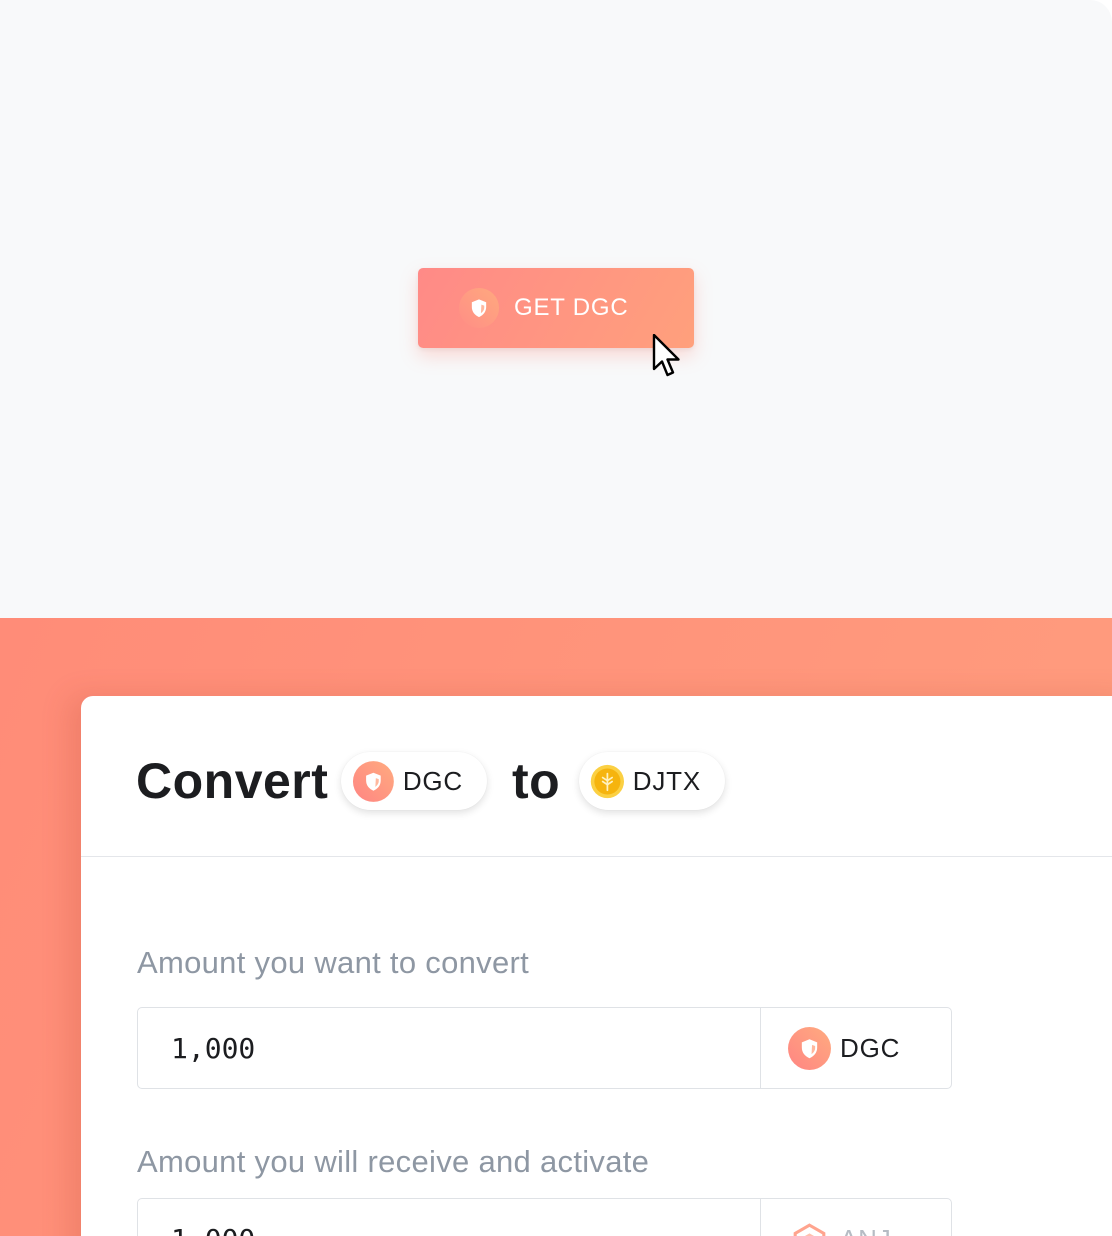  Describe the element at coordinates (333, 962) in the screenshot. I see `send-amount-label: Amount you want to convert` at that location.